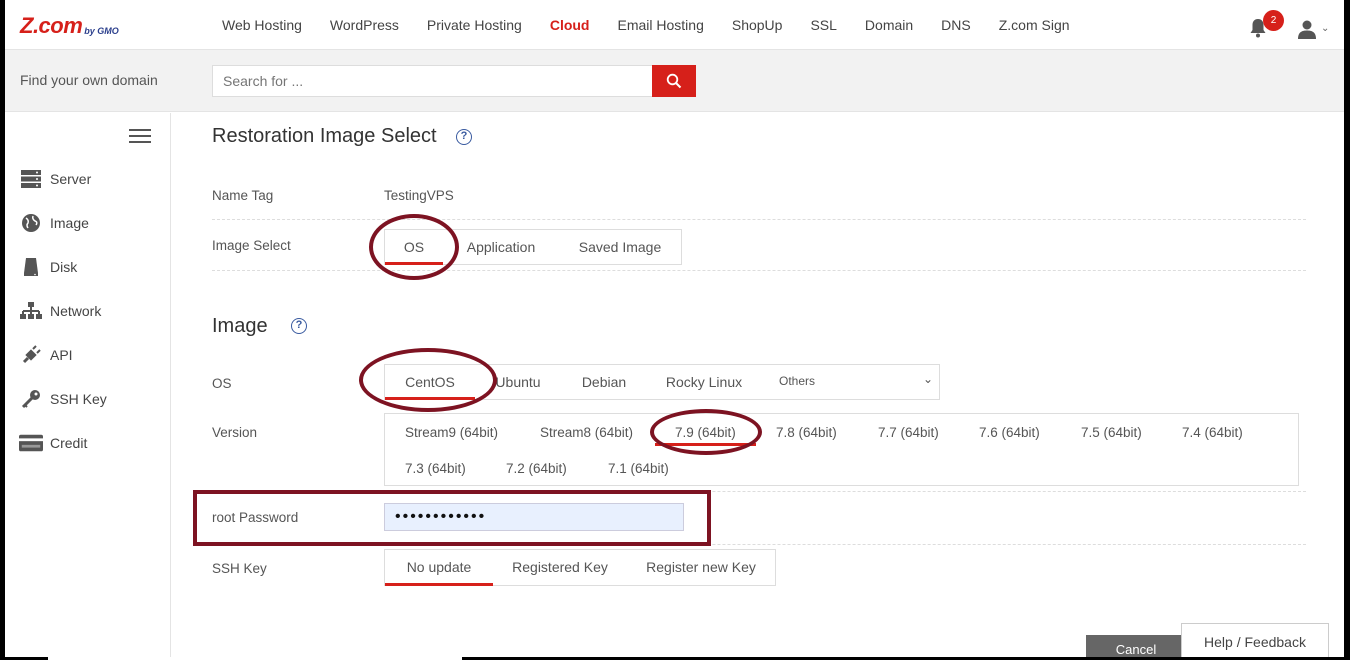  What do you see at coordinates (239, 568) in the screenshot?
I see `ssh-key-label: SSH Key` at bounding box center [239, 568].